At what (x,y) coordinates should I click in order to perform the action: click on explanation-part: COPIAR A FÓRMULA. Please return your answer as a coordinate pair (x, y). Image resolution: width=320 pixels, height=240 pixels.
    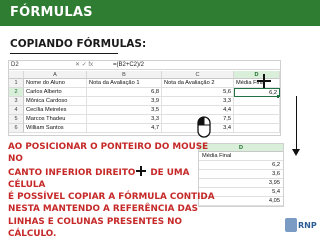
    Looking at the image, I should click on (117, 197).